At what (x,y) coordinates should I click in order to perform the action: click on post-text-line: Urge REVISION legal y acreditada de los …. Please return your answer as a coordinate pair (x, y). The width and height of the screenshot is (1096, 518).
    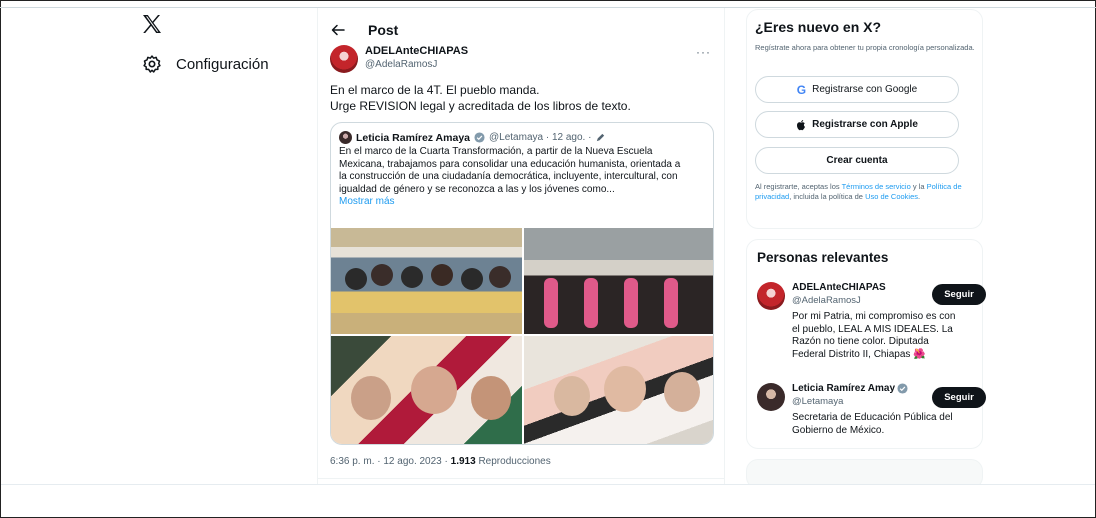
    Looking at the image, I should click on (480, 106).